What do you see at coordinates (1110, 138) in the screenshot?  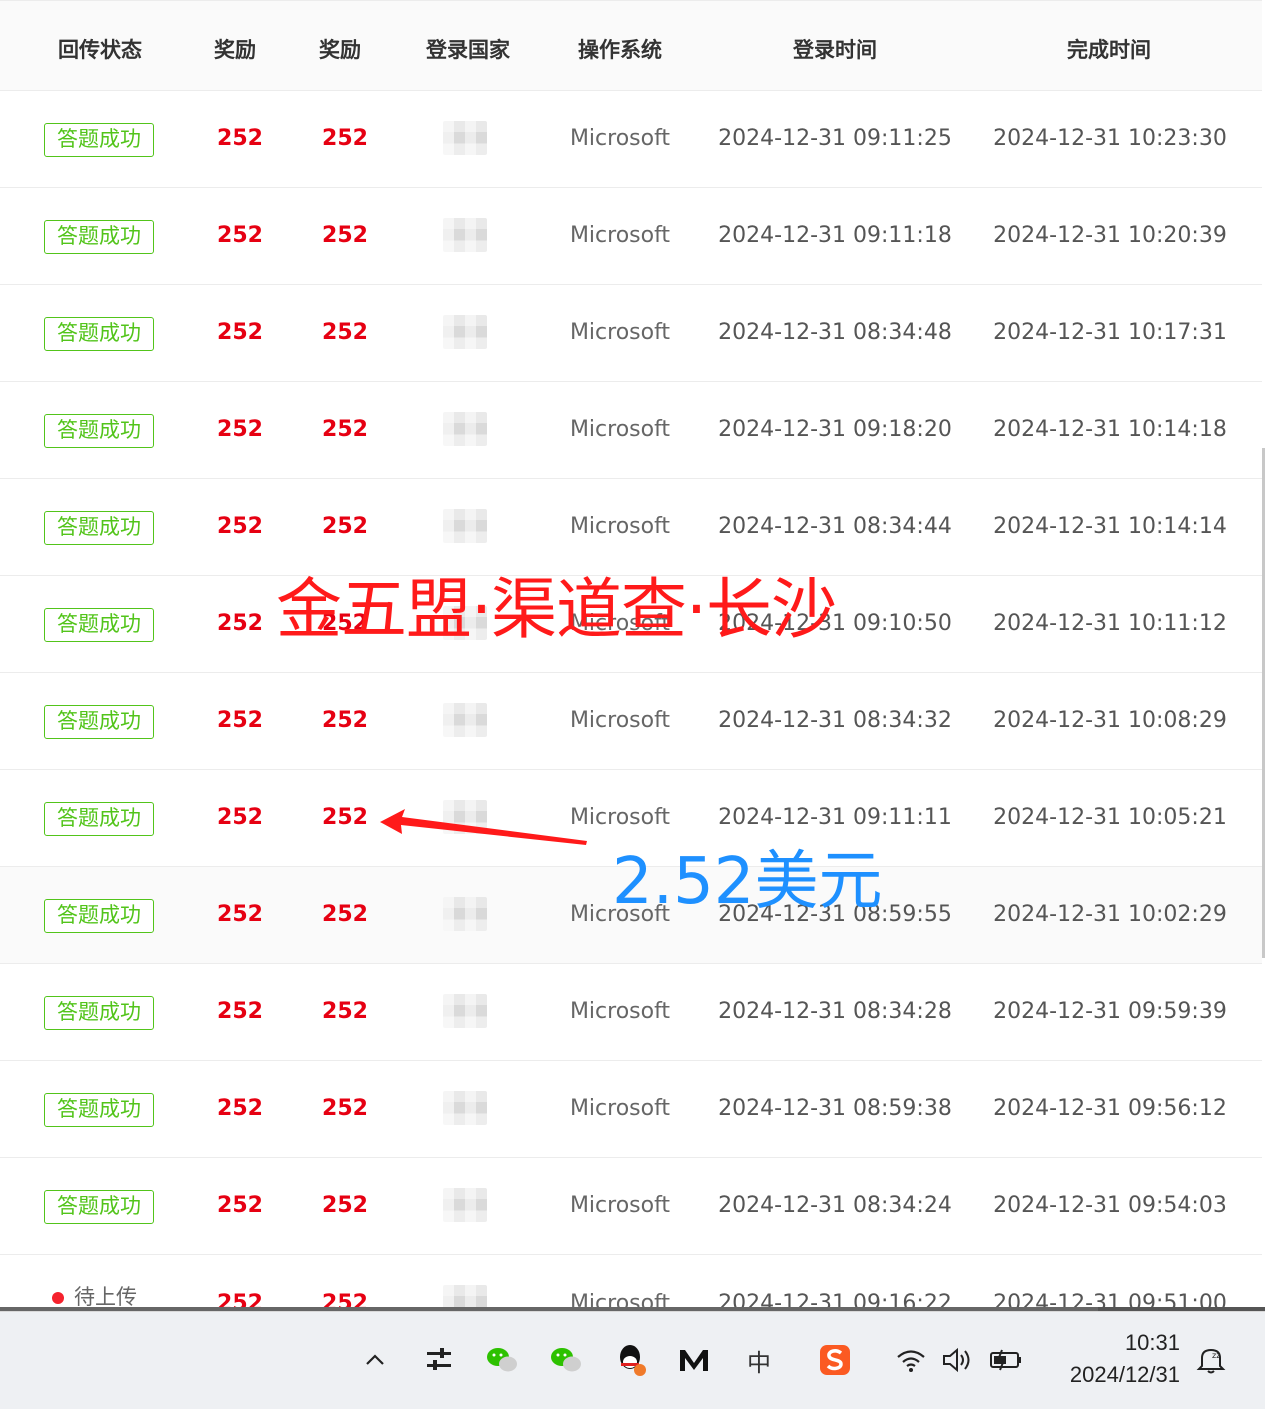 I see `finish-time-cell: 2024-12-31 10:23:30` at bounding box center [1110, 138].